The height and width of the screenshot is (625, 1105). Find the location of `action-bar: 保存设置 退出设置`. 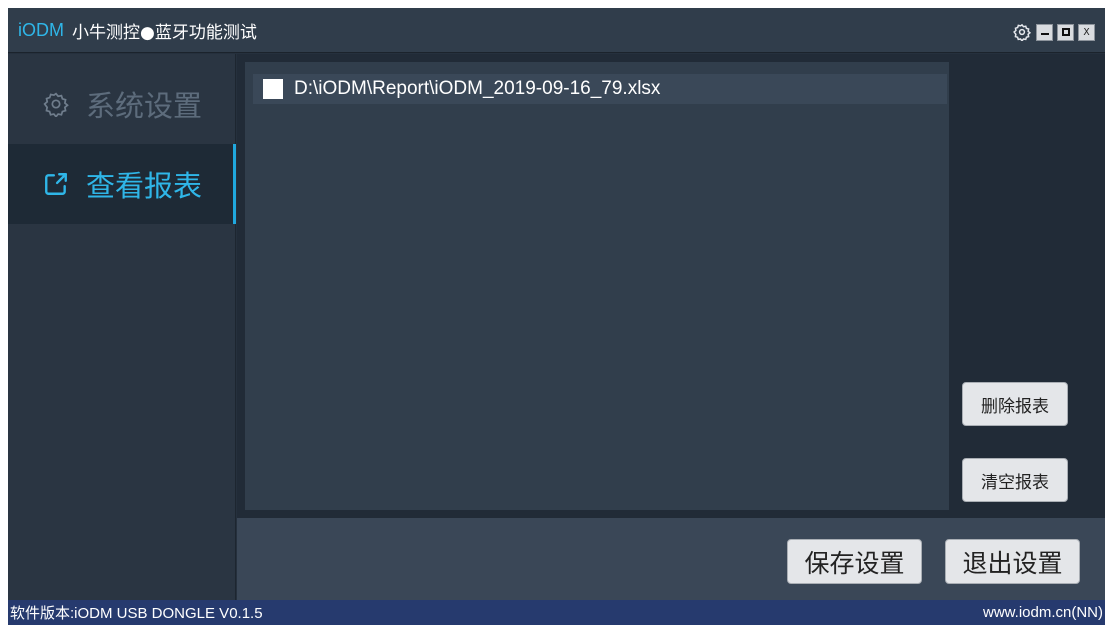

action-bar: 保存设置 退出设置 is located at coordinates (671, 559).